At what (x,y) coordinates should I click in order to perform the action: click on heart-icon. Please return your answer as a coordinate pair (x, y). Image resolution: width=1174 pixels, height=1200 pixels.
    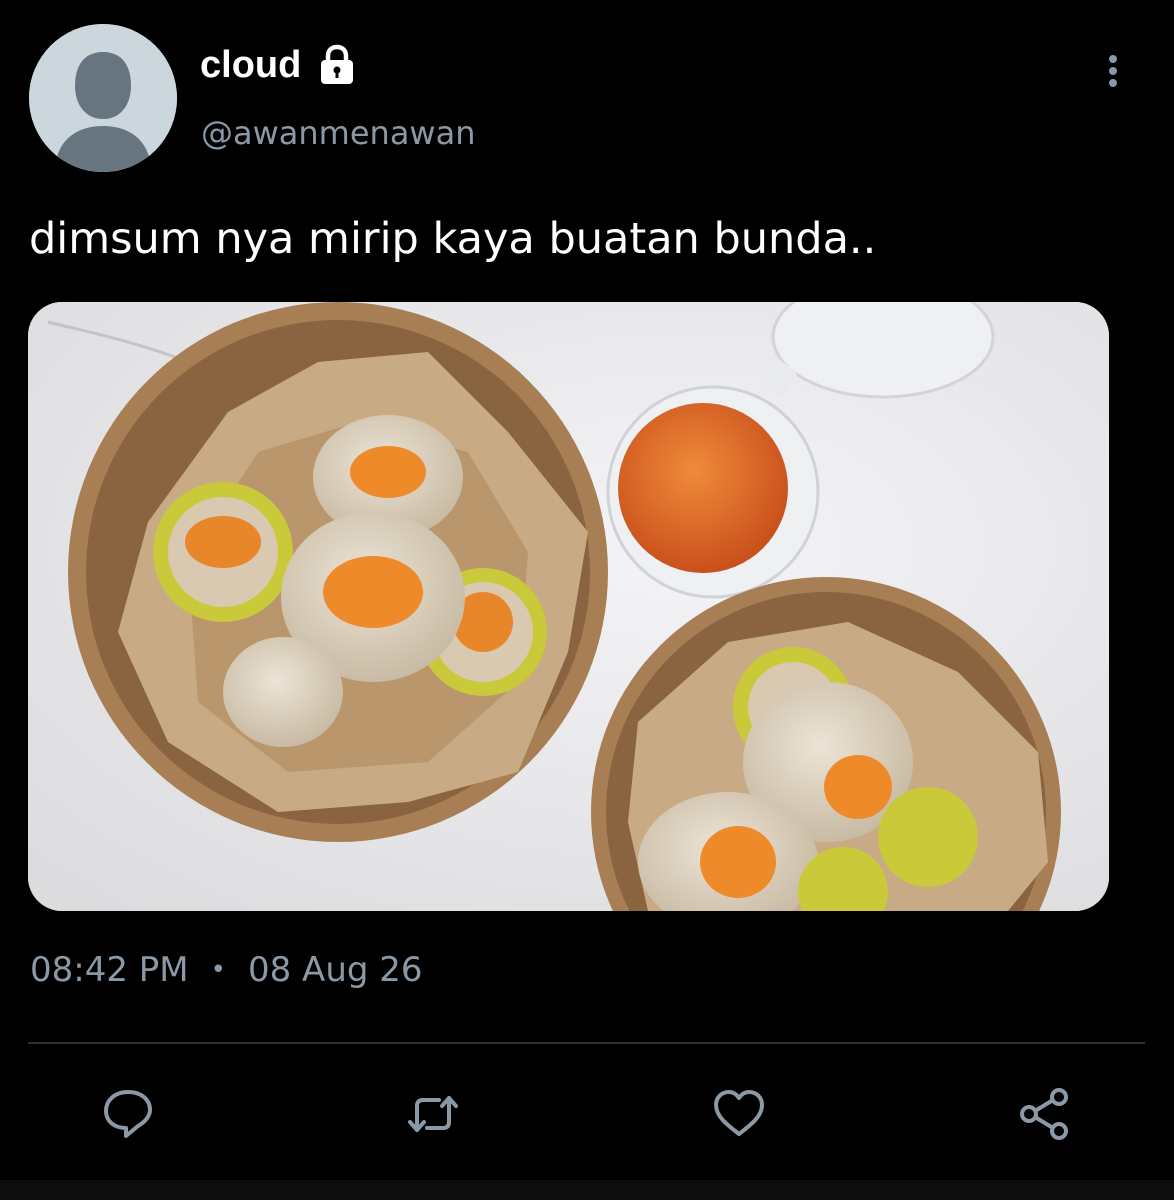
    Looking at the image, I should click on (739, 1113).